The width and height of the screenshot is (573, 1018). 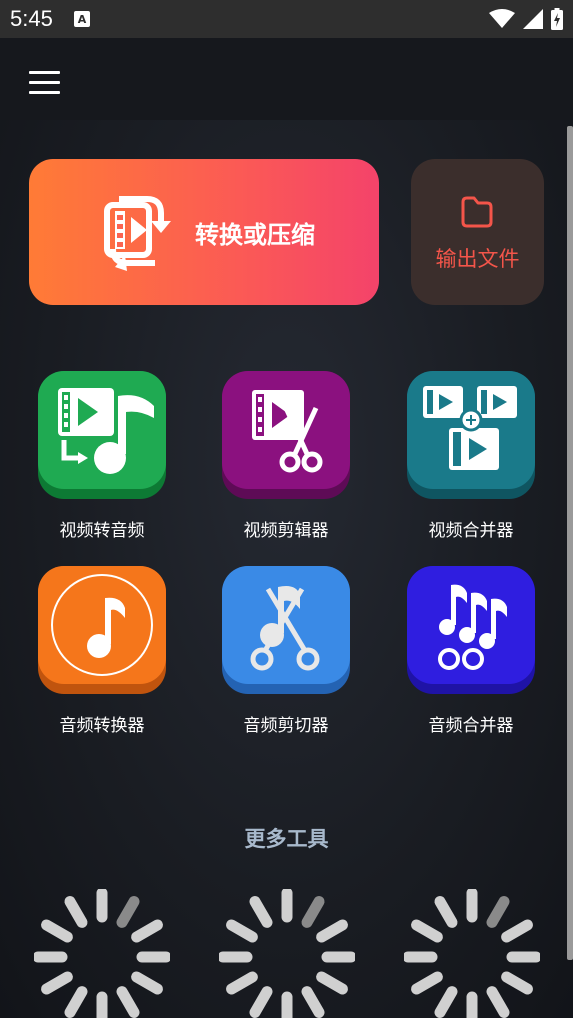 I want to click on tool-video-editor: 视频剪辑器, so click(x=286, y=456).